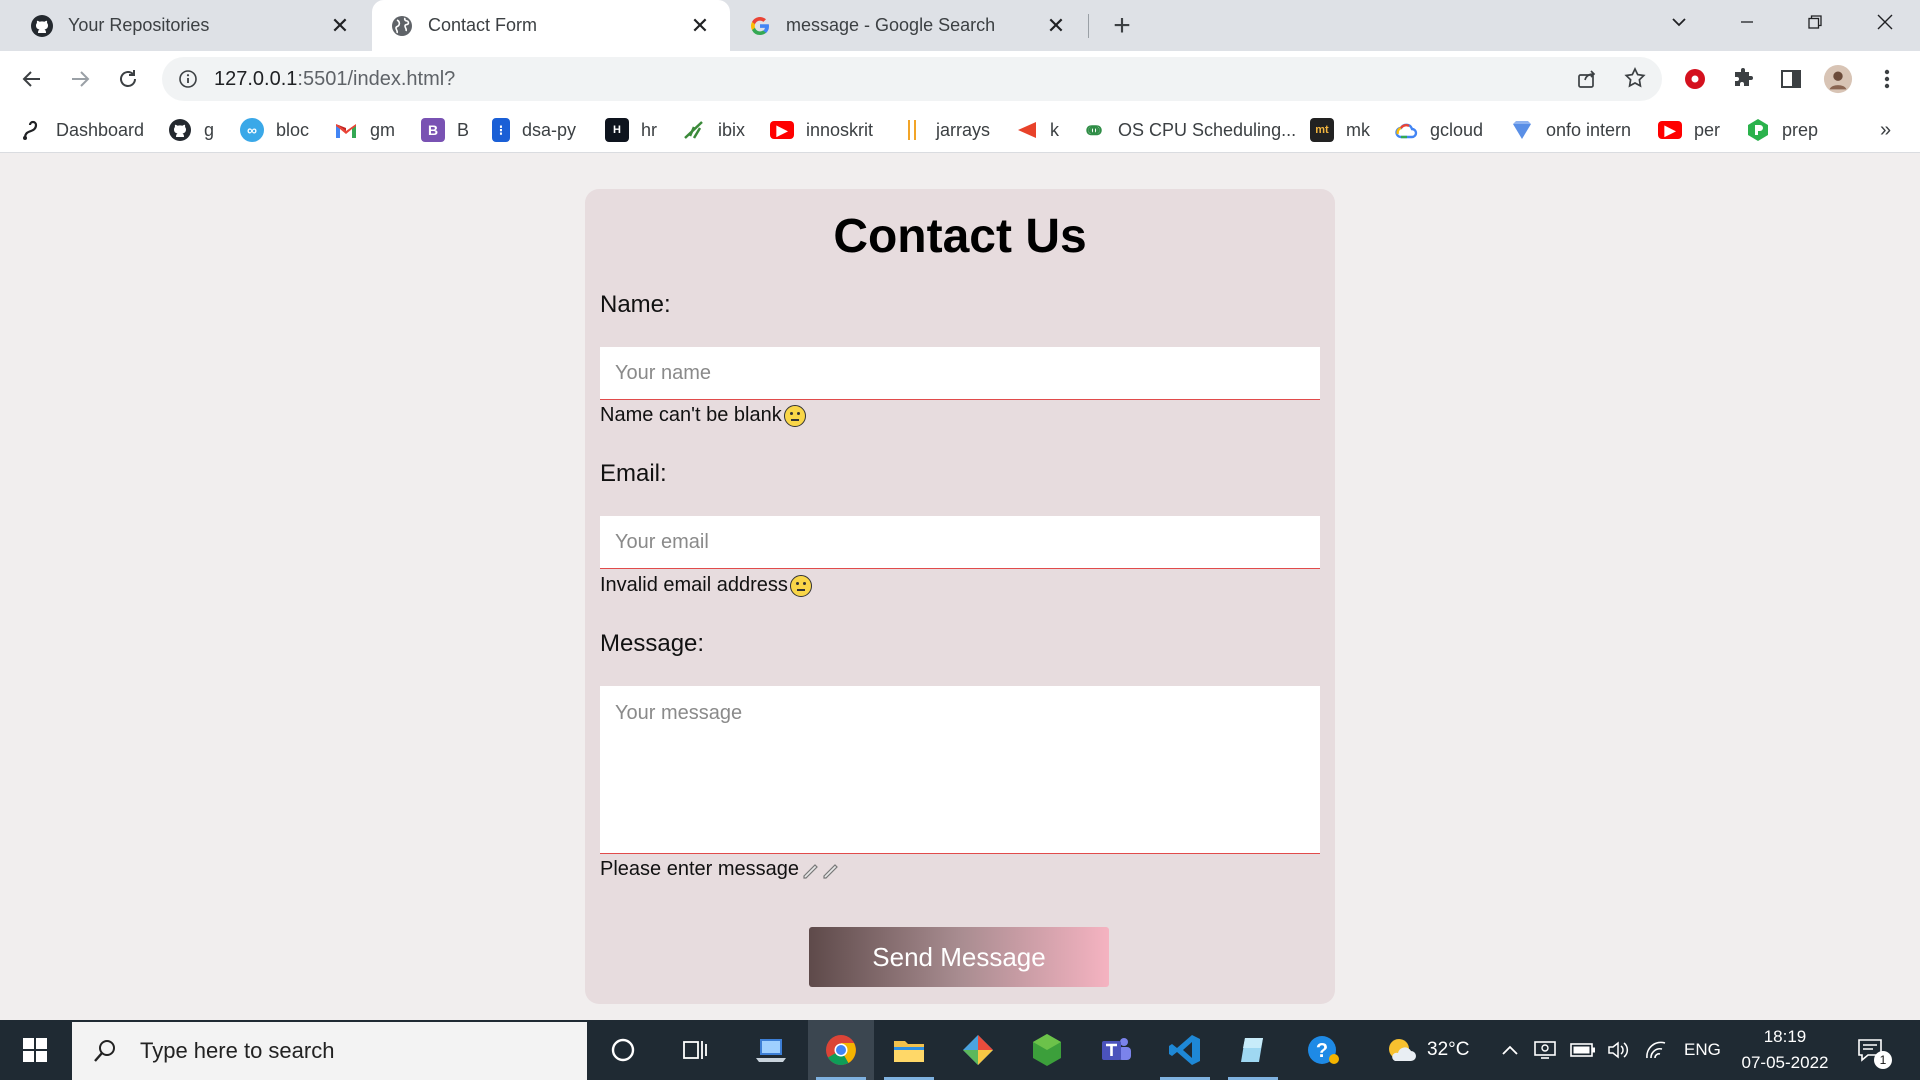 Image resolution: width=1920 pixels, height=1080 pixels. What do you see at coordinates (631, 130) in the screenshot?
I see `bookmark-hr: H hr` at bounding box center [631, 130].